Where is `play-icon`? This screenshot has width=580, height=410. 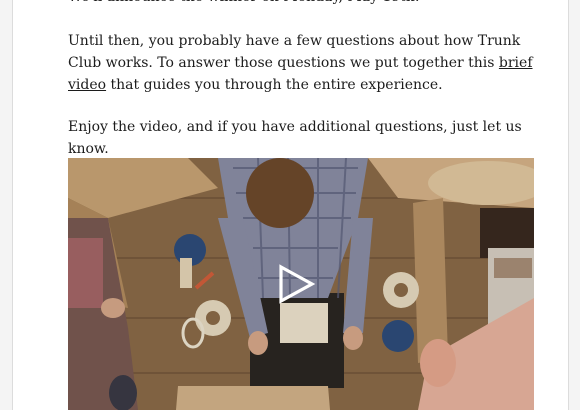 play-icon is located at coordinates (296, 284).